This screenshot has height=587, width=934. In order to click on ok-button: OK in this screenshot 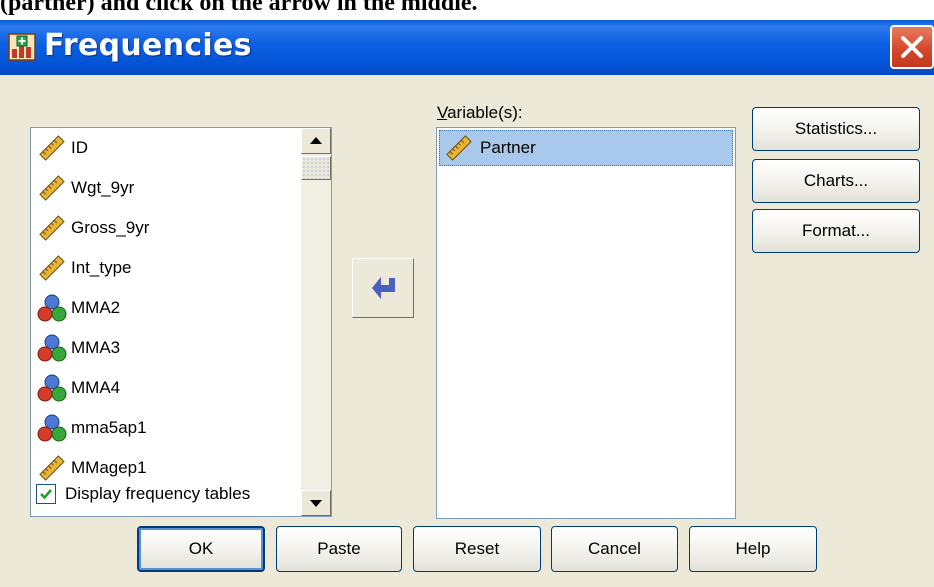, I will do `click(201, 549)`.